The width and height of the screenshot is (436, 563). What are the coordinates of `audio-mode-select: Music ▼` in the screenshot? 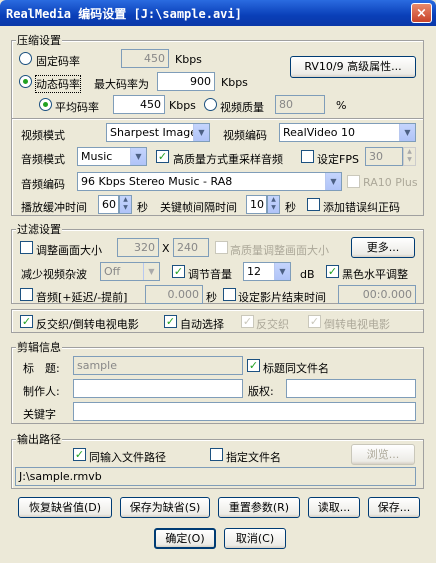 It's located at (112, 156).